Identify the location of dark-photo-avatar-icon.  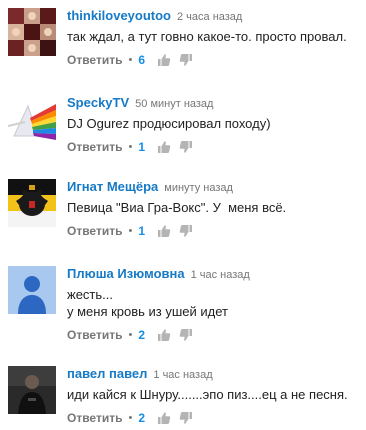
(32, 390).